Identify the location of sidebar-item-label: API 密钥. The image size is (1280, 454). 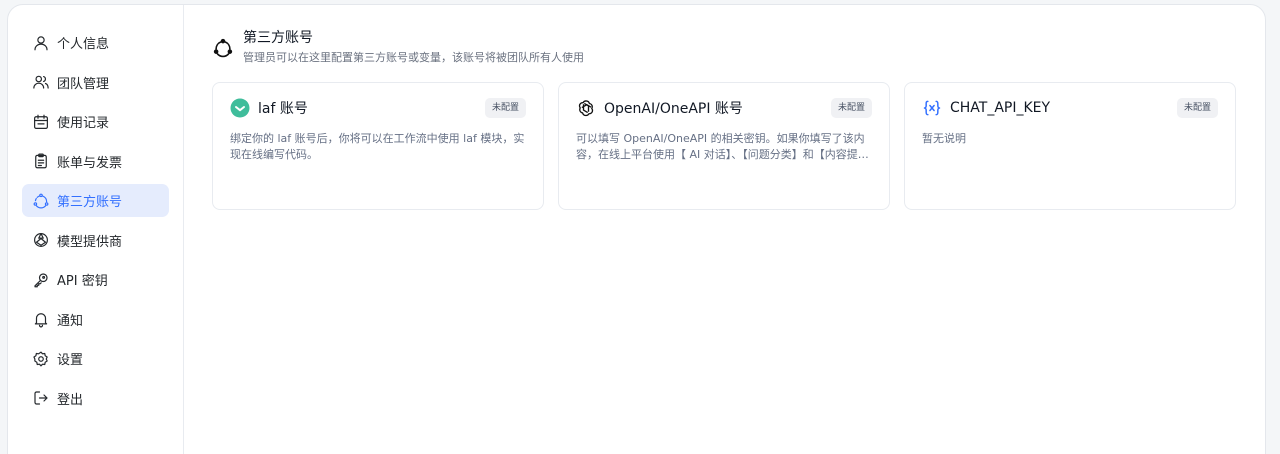
(82, 281).